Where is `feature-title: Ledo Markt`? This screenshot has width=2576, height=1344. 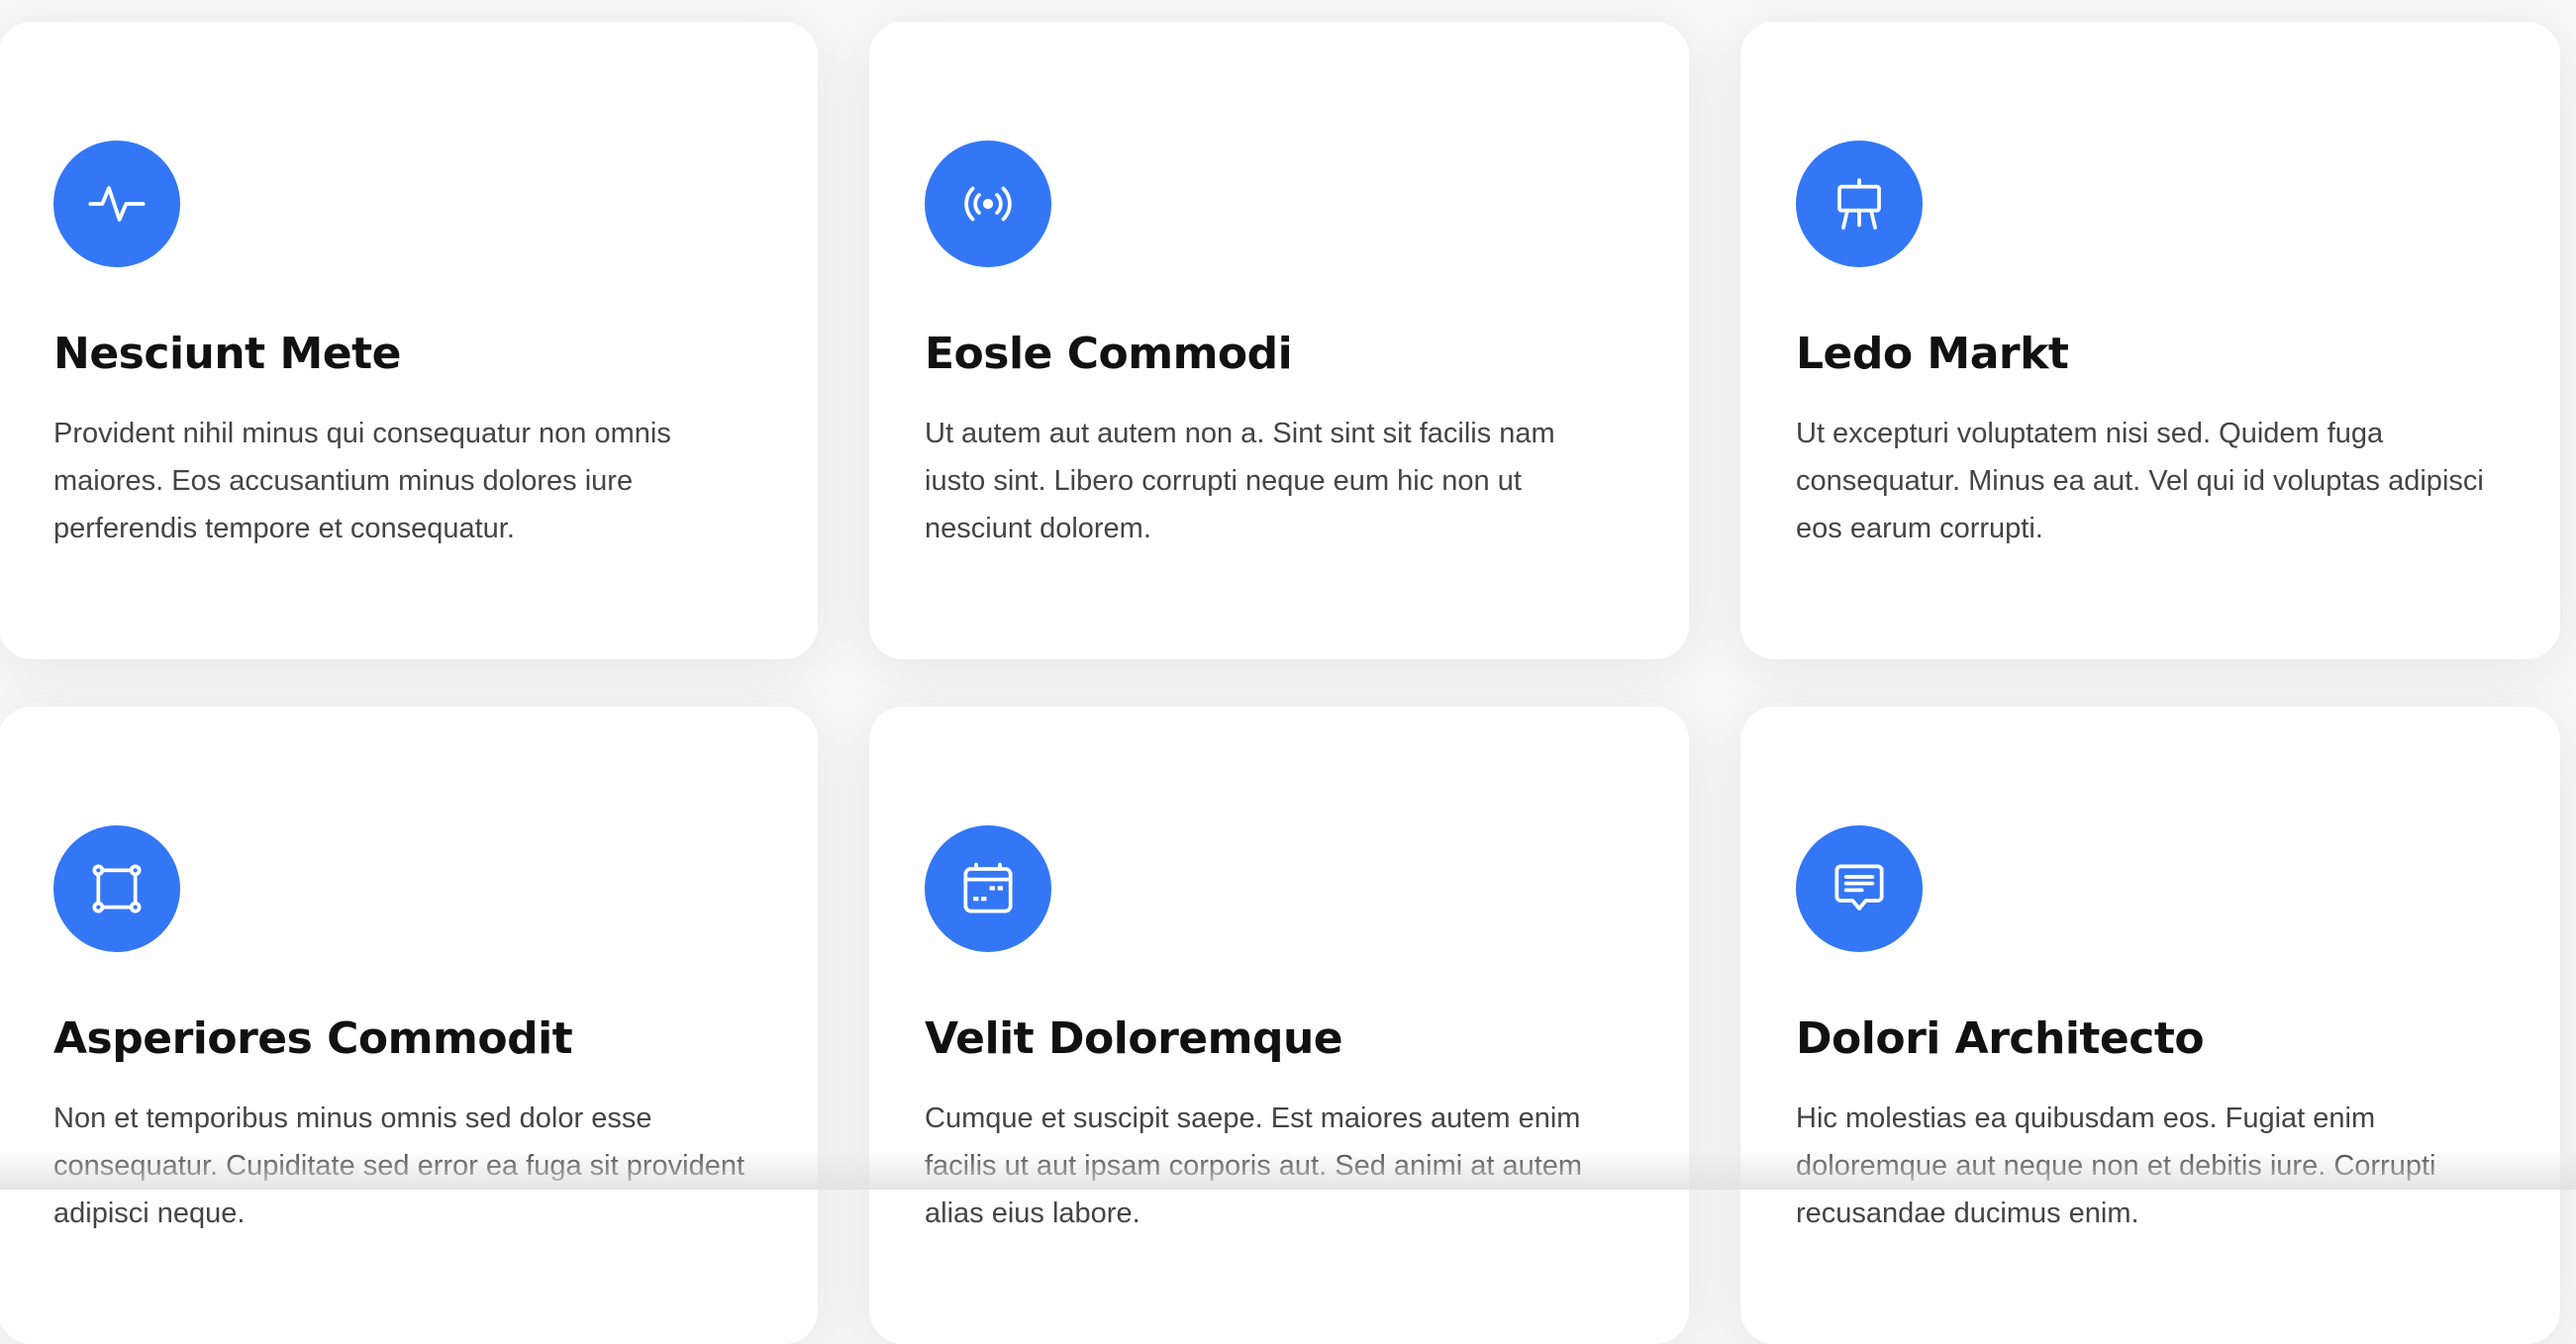 feature-title: Ledo Markt is located at coordinates (1933, 354).